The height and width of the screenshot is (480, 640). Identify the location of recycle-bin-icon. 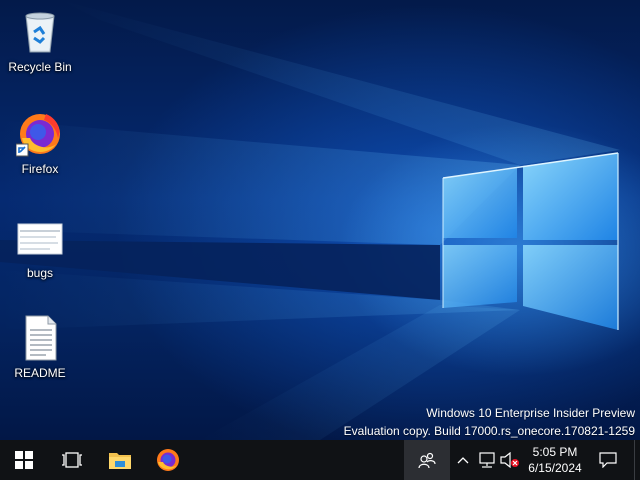
(40, 32).